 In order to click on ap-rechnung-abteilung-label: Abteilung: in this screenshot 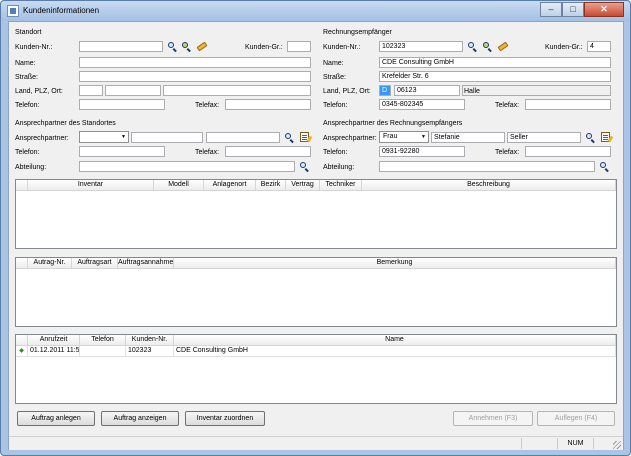, I will do `click(339, 167)`.